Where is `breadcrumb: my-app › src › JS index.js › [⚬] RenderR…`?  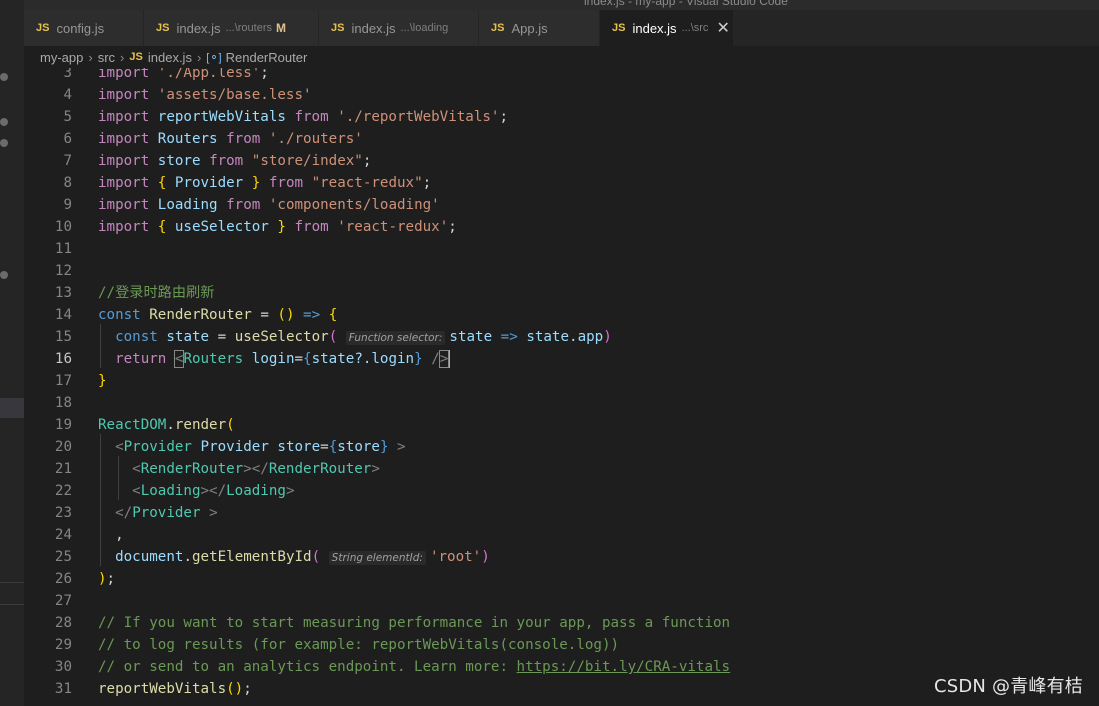
breadcrumb: my-app › src › JS index.js › [⚬] RenderR… is located at coordinates (561, 57).